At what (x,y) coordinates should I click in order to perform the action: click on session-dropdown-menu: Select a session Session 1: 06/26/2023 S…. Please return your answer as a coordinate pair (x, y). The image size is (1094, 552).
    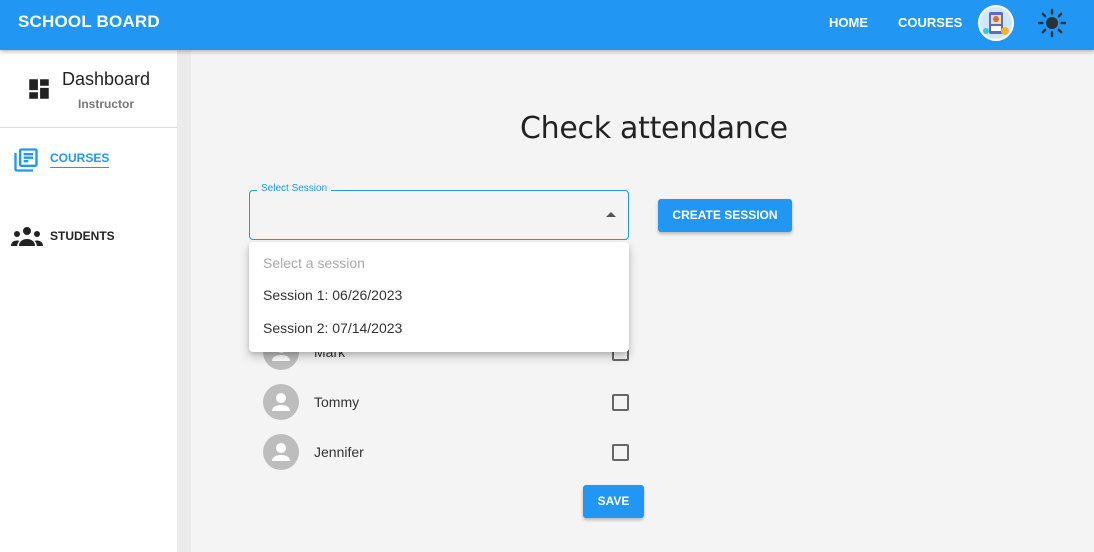
    Looking at the image, I should click on (439, 297).